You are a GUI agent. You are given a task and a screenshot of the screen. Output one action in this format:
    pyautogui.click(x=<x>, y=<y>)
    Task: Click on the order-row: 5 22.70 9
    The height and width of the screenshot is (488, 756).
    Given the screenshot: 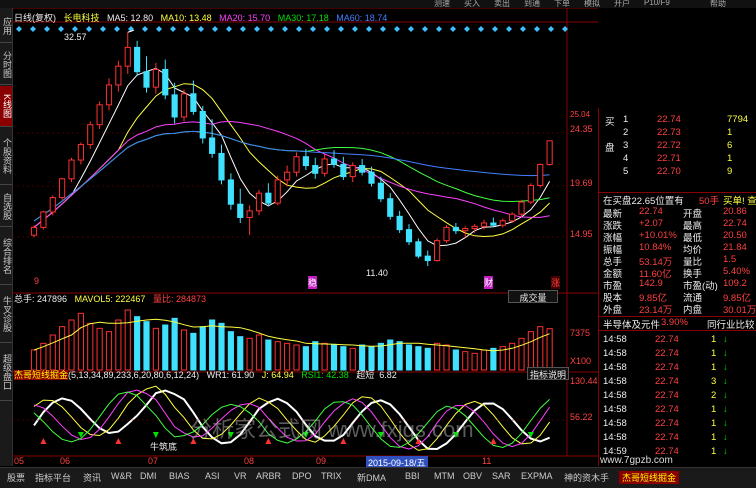 What is the action you would take?
    pyautogui.click(x=677, y=172)
    